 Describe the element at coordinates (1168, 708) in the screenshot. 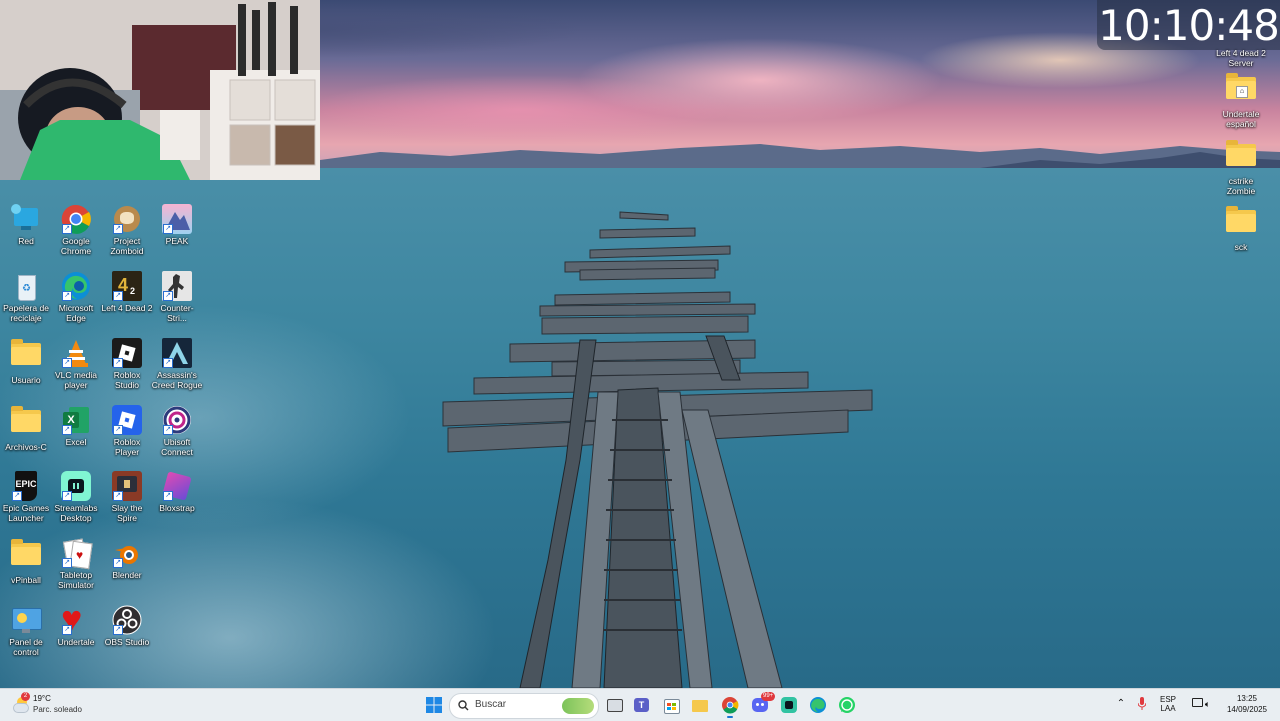

I see `language-line2: LAA` at that location.